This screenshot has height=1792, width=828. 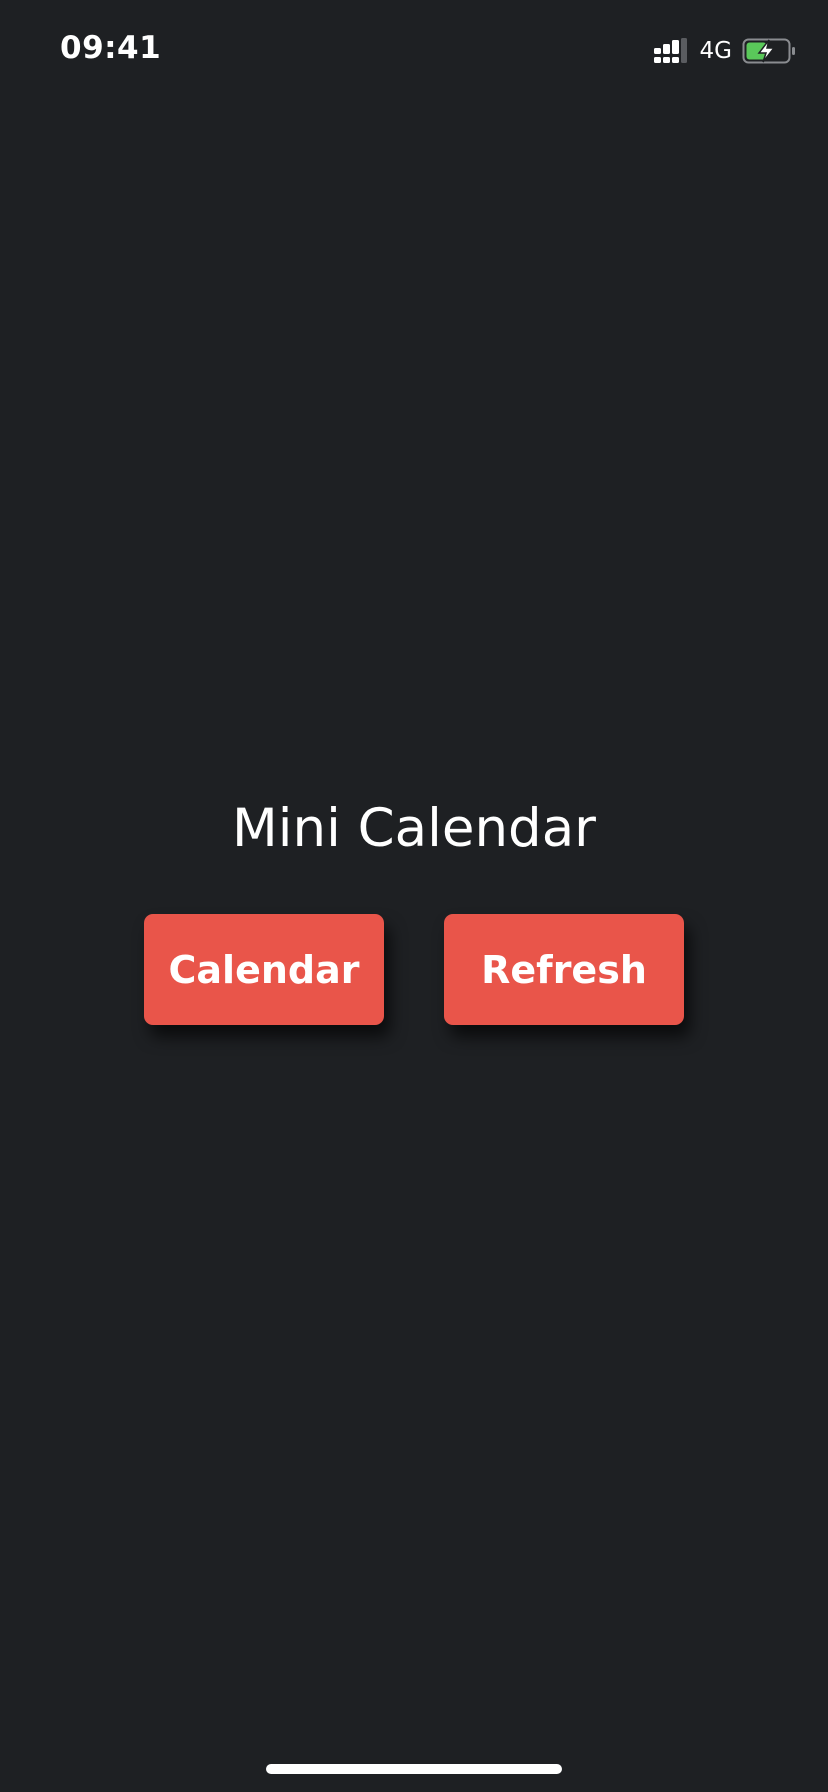 I want to click on home-indicator, so click(x=414, y=1769).